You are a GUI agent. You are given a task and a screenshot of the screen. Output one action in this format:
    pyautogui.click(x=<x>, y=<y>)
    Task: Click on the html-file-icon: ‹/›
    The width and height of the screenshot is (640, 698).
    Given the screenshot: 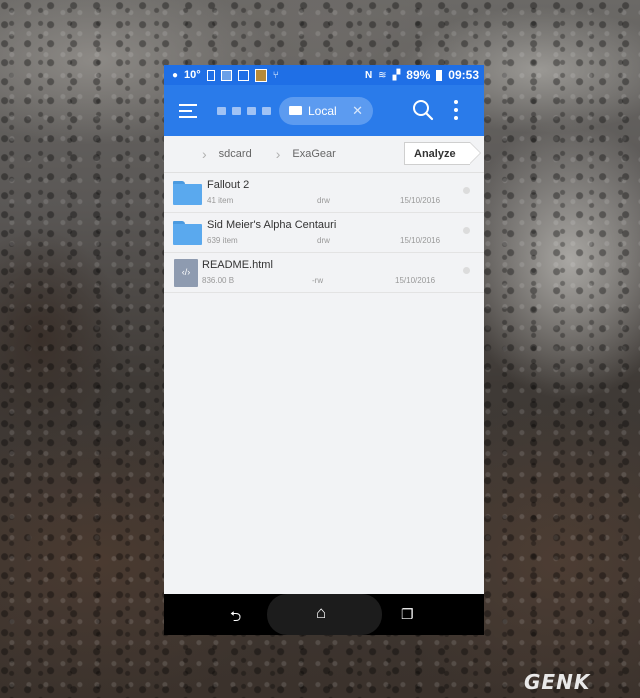 What is the action you would take?
    pyautogui.click(x=186, y=272)
    